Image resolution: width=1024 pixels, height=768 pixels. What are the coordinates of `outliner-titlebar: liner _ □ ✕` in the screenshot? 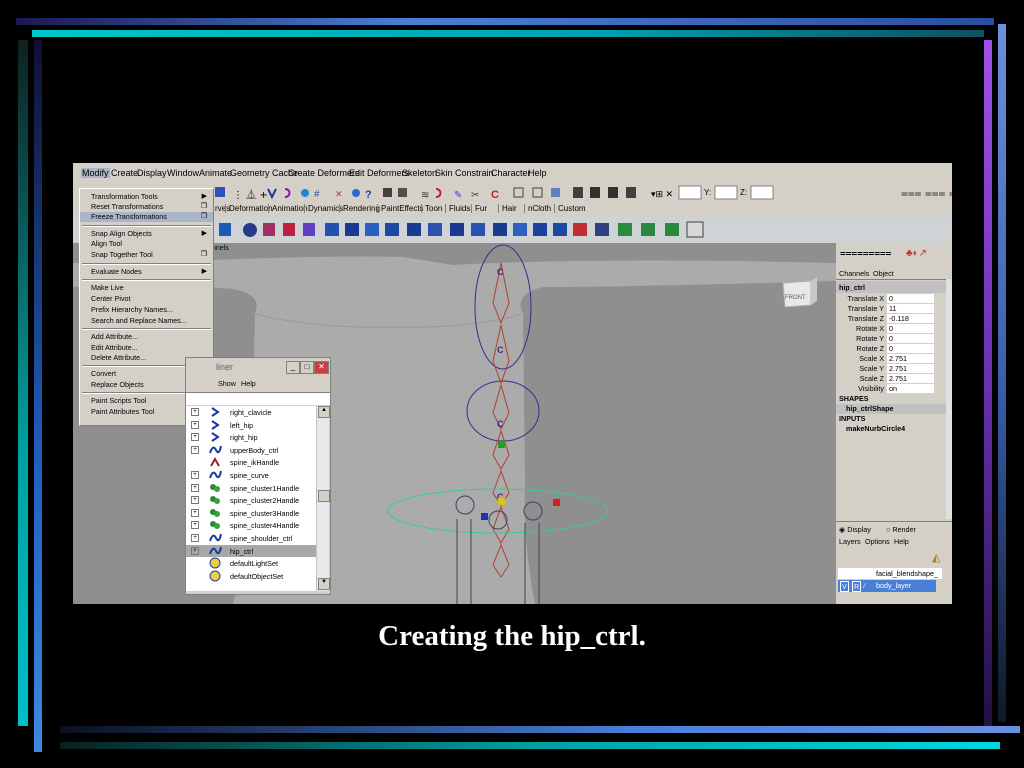 It's located at (258, 367).